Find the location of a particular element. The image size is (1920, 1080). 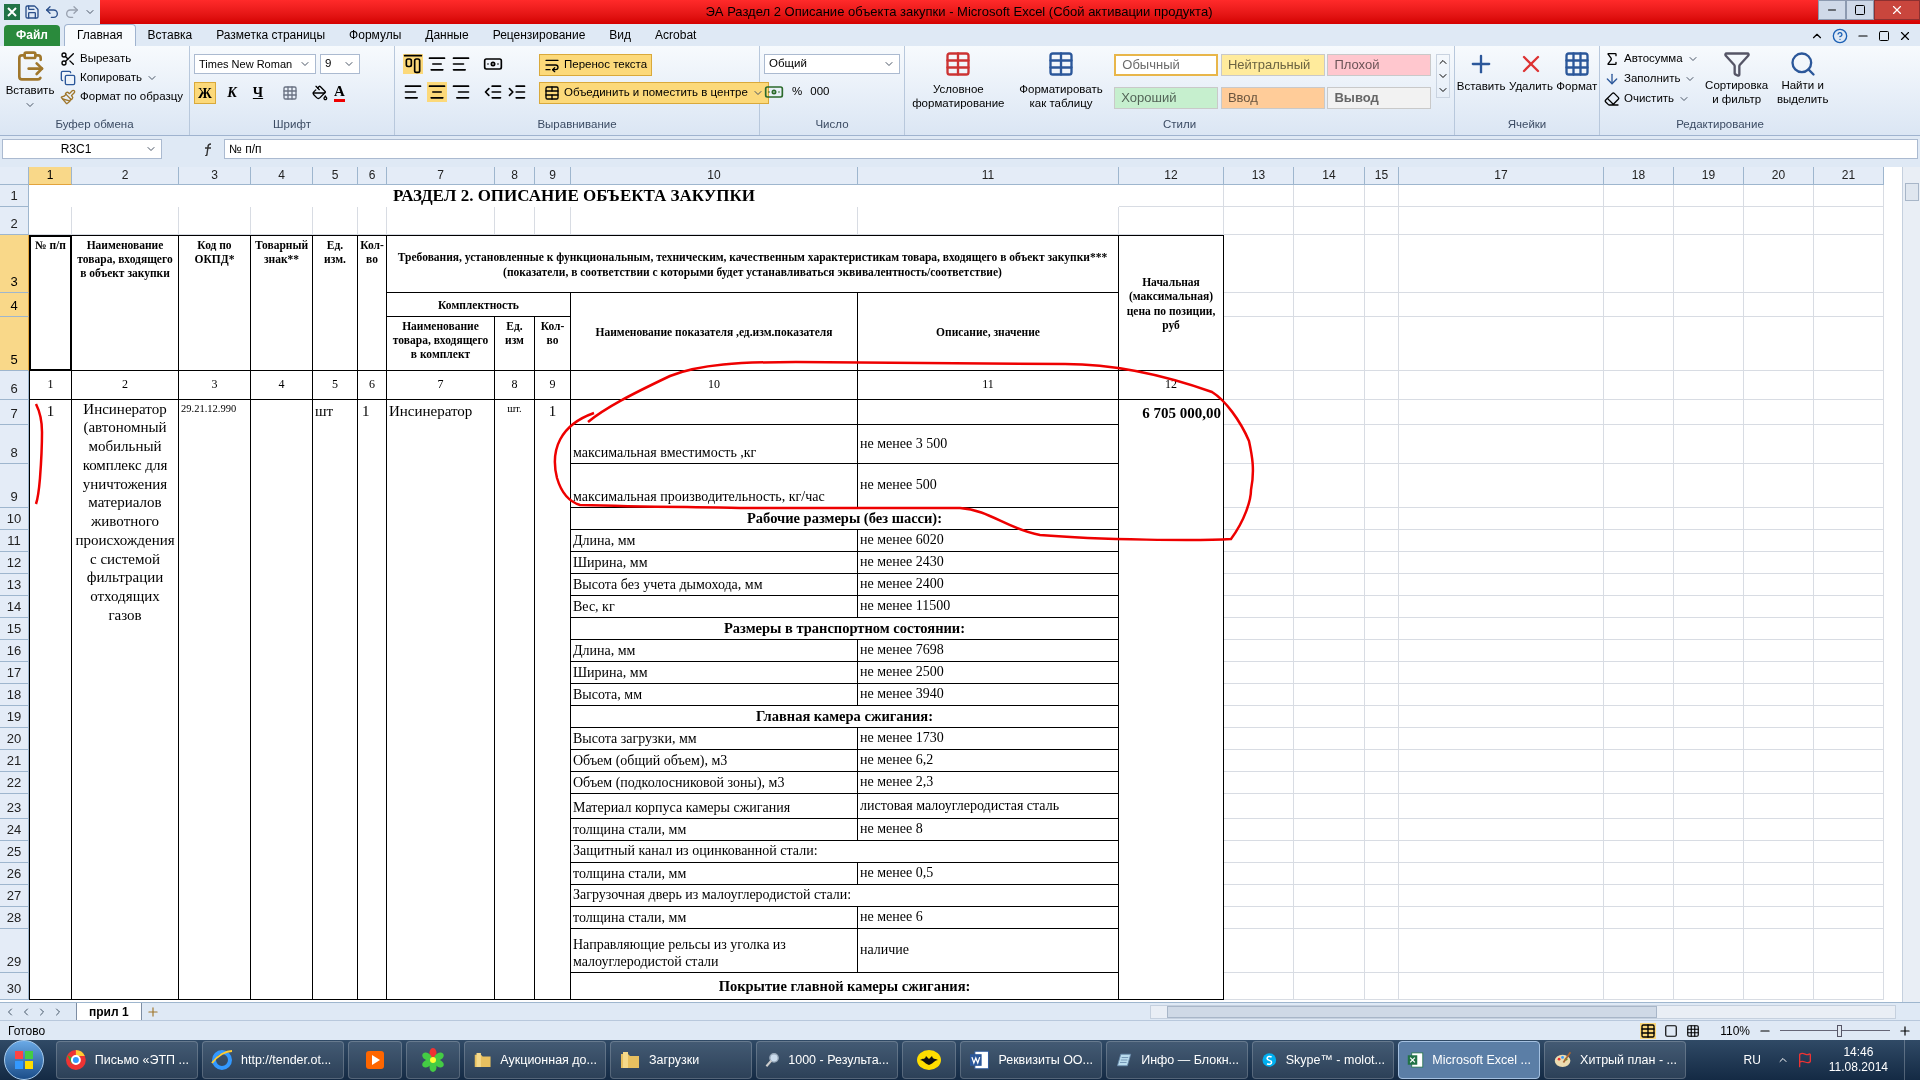

clear-button: Очистить is located at coordinates (1651, 99).